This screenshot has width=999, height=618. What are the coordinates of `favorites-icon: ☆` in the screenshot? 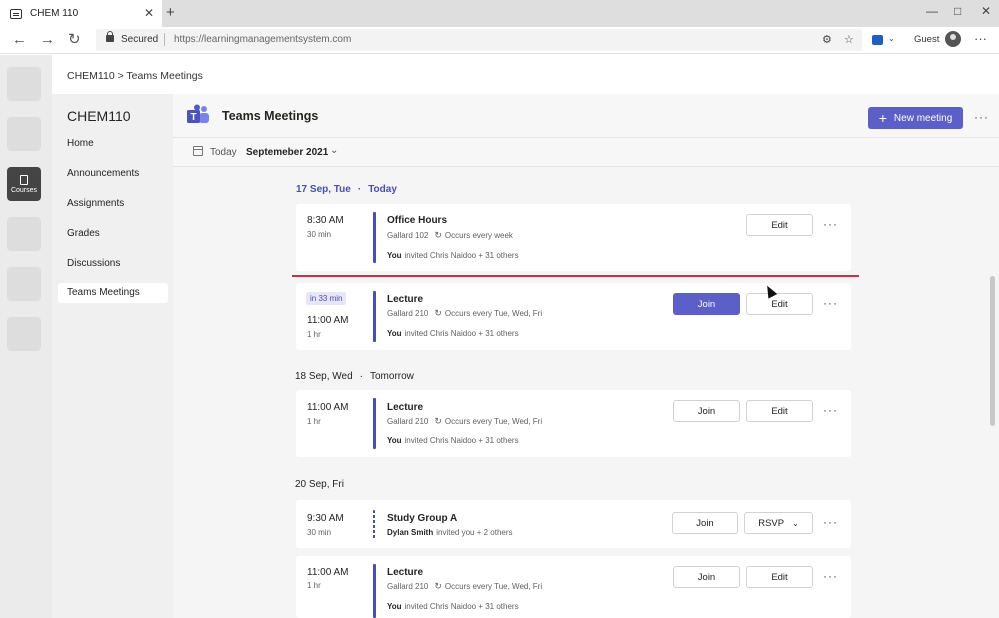 It's located at (849, 39).